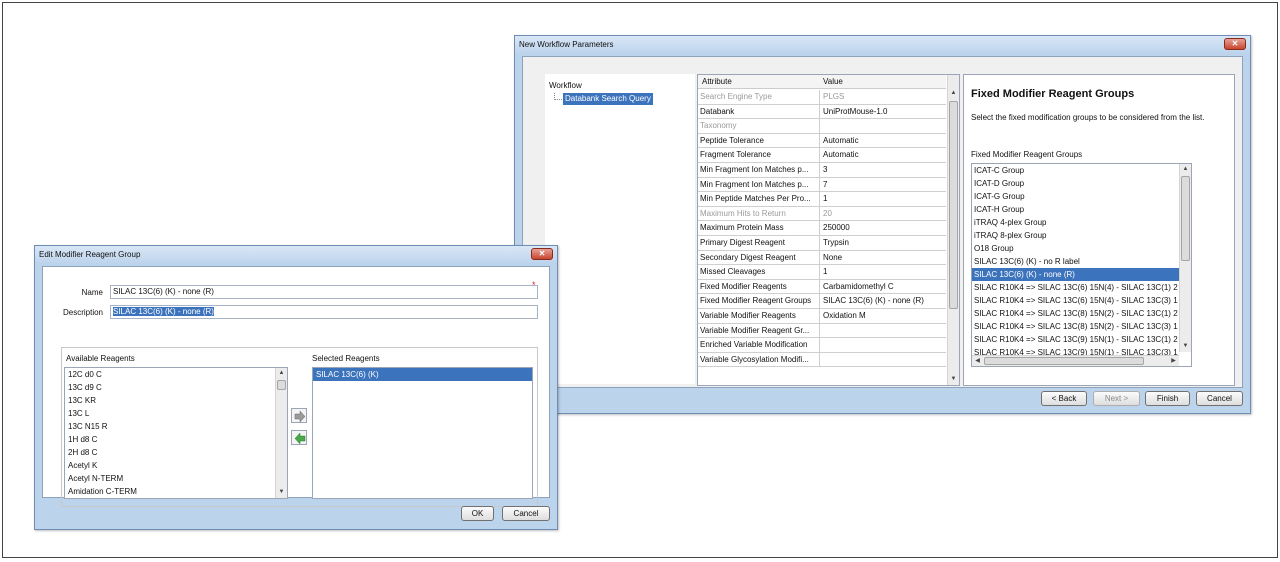 Image resolution: width=1280 pixels, height=562 pixels. I want to click on list-item: 13C L, so click(176, 413).